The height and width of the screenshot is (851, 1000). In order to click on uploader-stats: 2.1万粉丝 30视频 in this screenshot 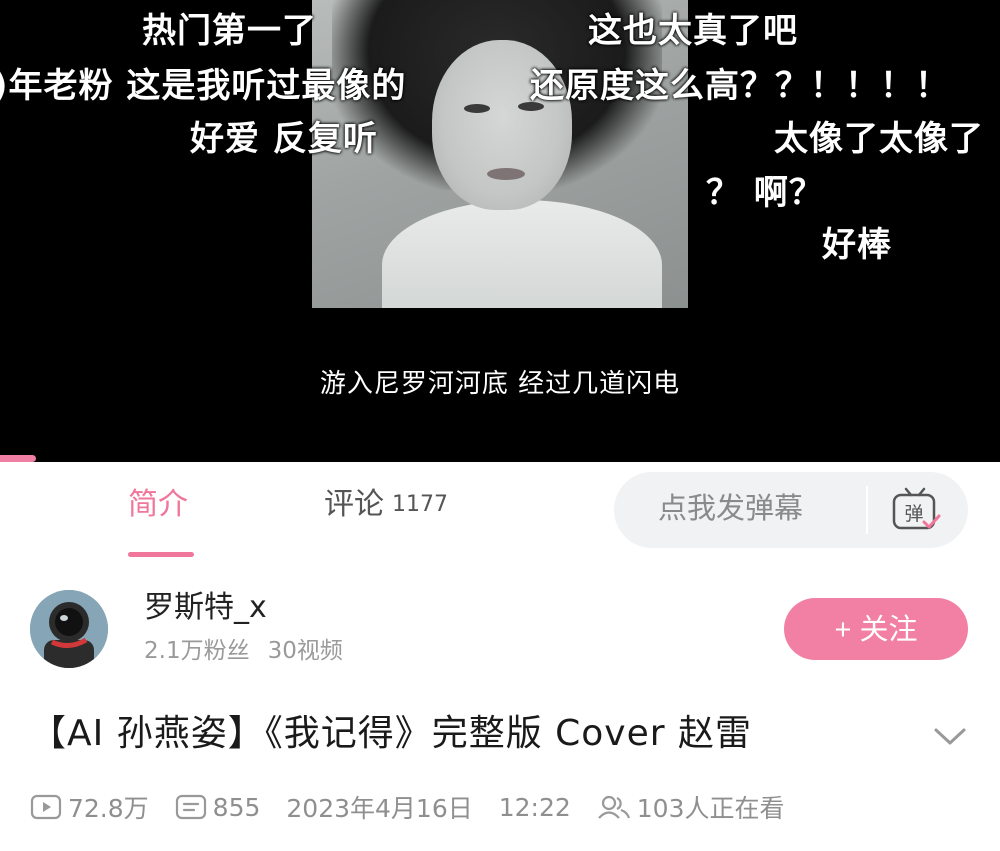, I will do `click(252, 651)`.